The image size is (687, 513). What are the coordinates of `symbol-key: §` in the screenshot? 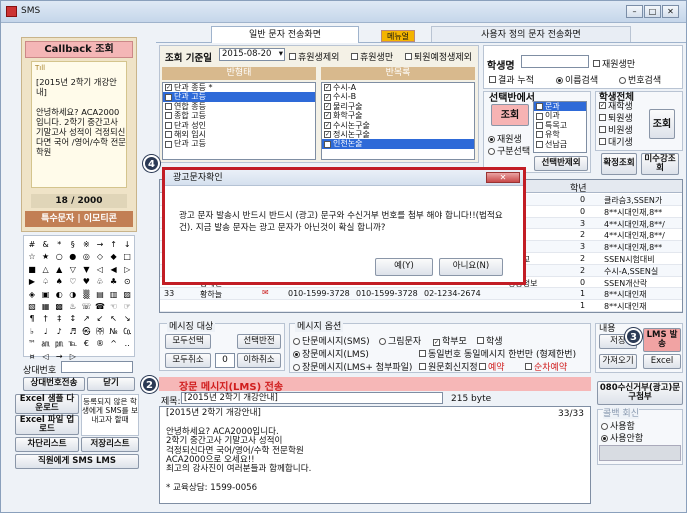 It's located at (73, 245).